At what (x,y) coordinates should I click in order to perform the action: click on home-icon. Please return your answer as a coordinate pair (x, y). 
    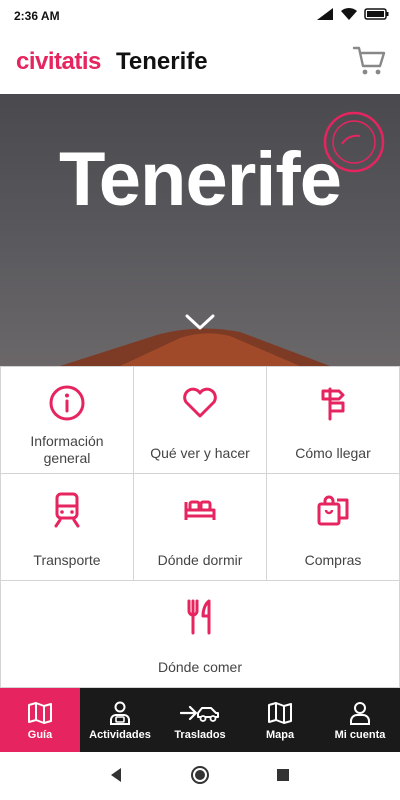
    Looking at the image, I should click on (200, 775).